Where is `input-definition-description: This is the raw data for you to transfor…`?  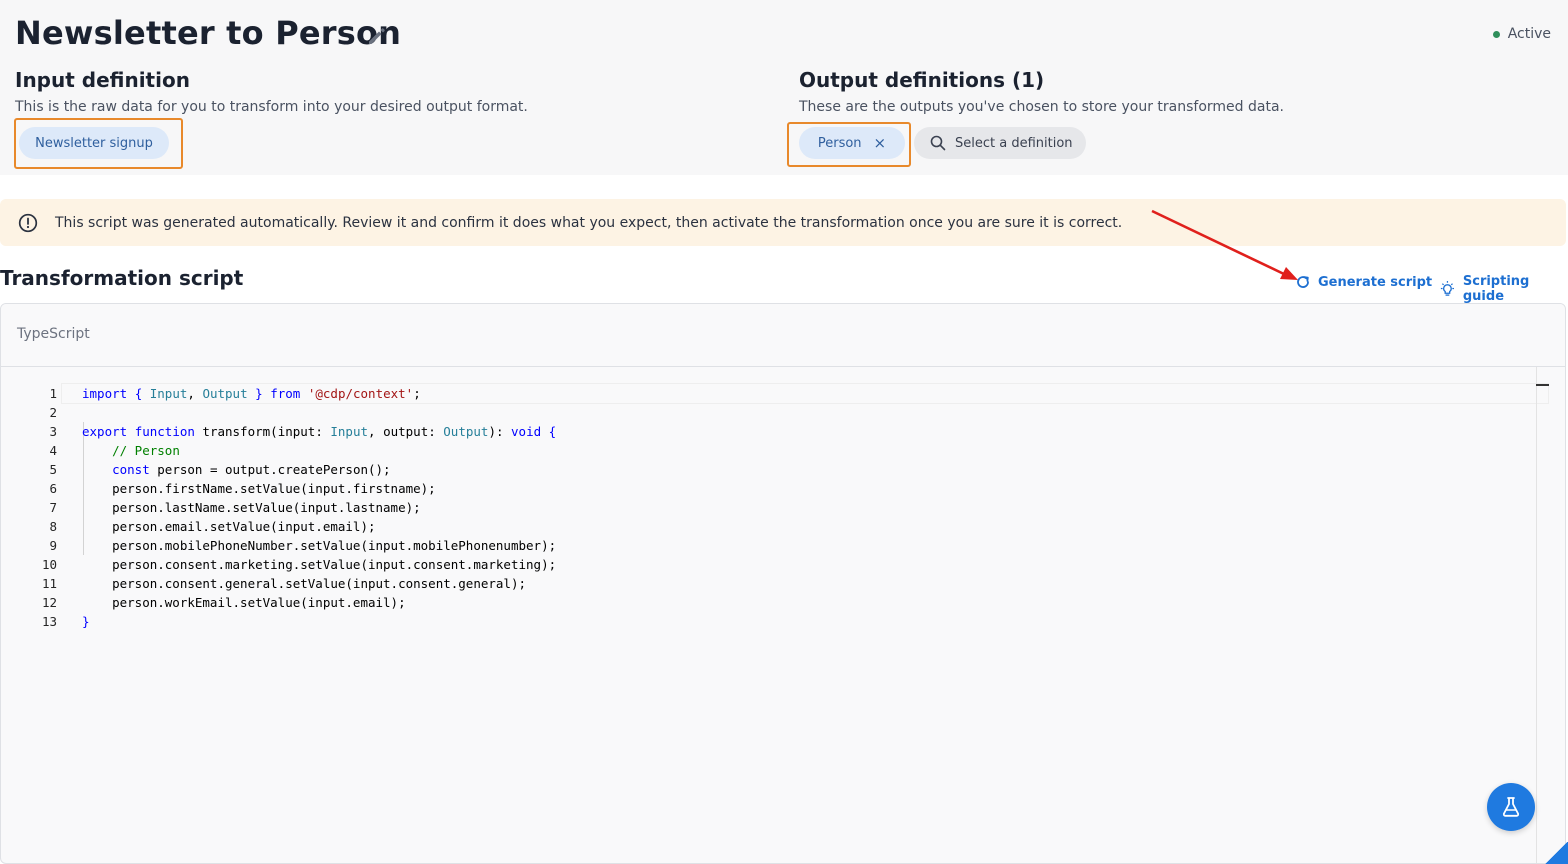 input-definition-description: This is the raw data for you to transfor… is located at coordinates (271, 107).